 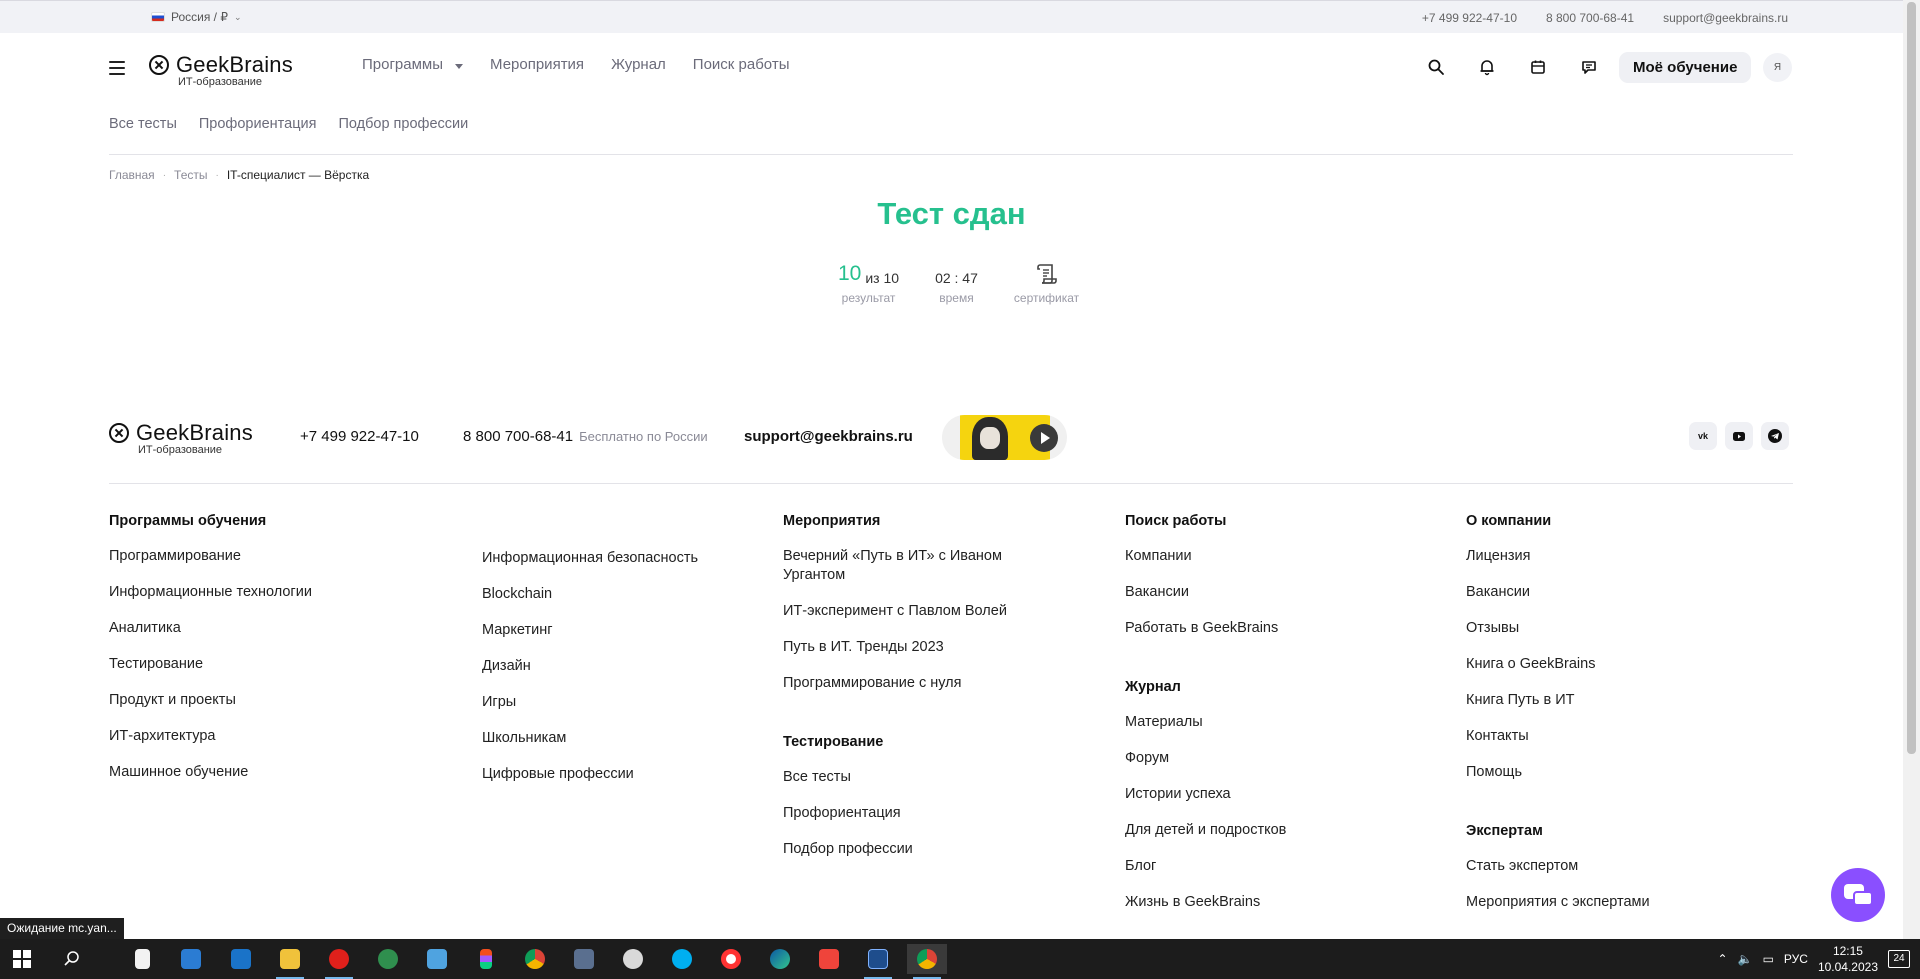 I want to click on footer-link: Цифровые профессии, so click(x=590, y=774).